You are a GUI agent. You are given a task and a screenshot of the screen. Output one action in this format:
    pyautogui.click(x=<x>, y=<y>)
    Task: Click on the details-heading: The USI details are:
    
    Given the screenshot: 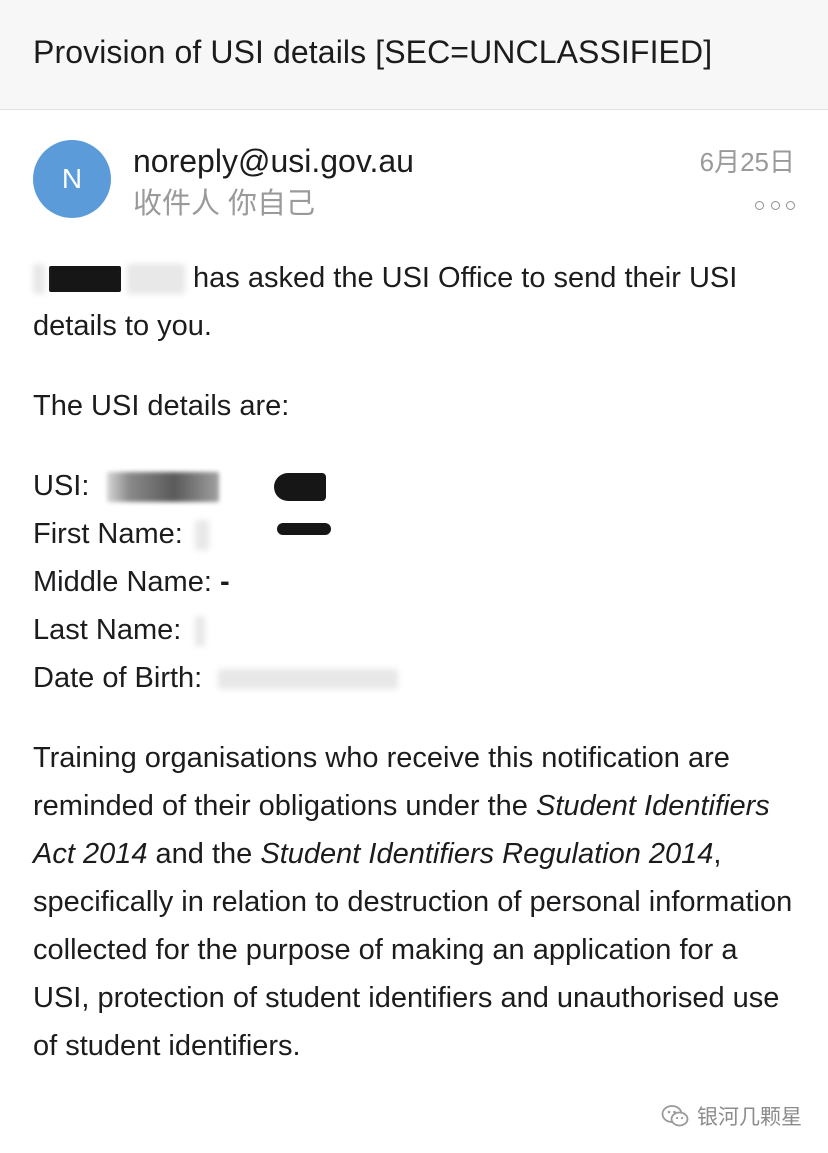 What is the action you would take?
    pyautogui.click(x=161, y=406)
    